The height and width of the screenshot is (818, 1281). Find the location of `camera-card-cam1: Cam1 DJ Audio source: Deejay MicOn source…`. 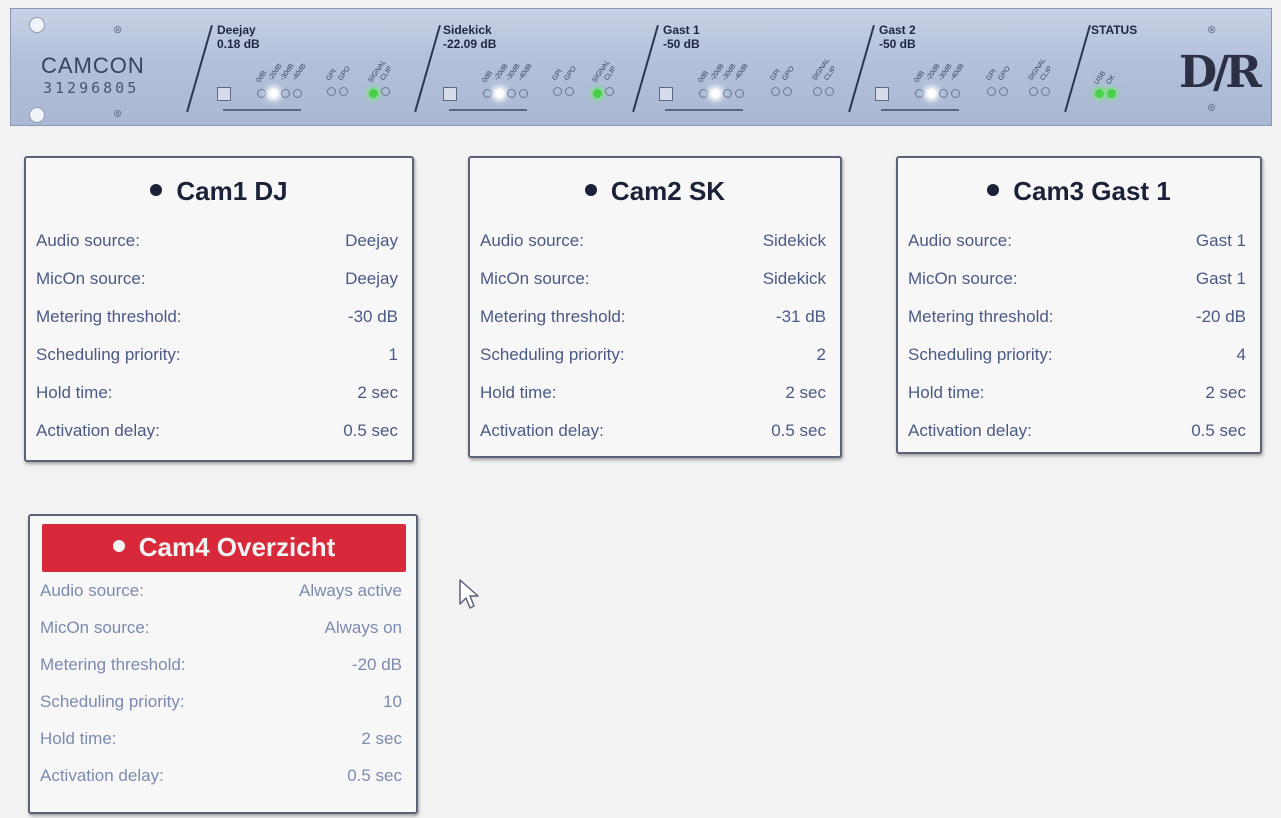

camera-card-cam1: Cam1 DJ Audio source: Deejay MicOn source… is located at coordinates (219, 309).